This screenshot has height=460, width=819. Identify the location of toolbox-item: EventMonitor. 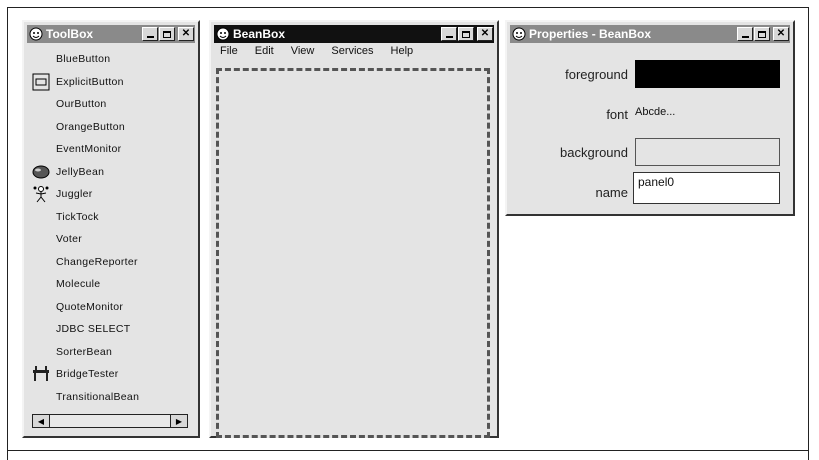
(111, 149).